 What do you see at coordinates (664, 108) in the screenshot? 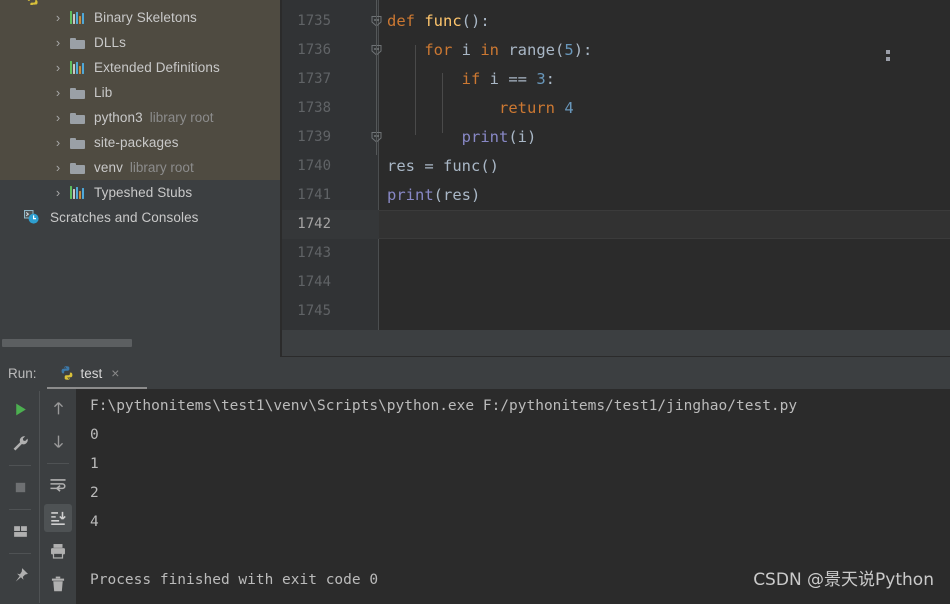
I see `code-line: return 4` at bounding box center [664, 108].